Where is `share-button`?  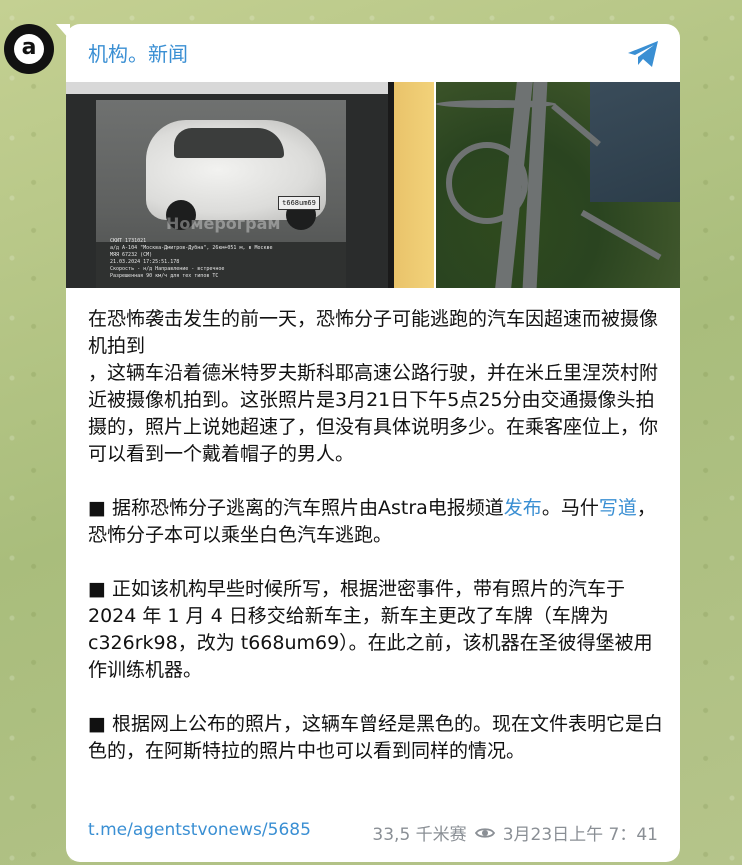 share-button is located at coordinates (643, 54).